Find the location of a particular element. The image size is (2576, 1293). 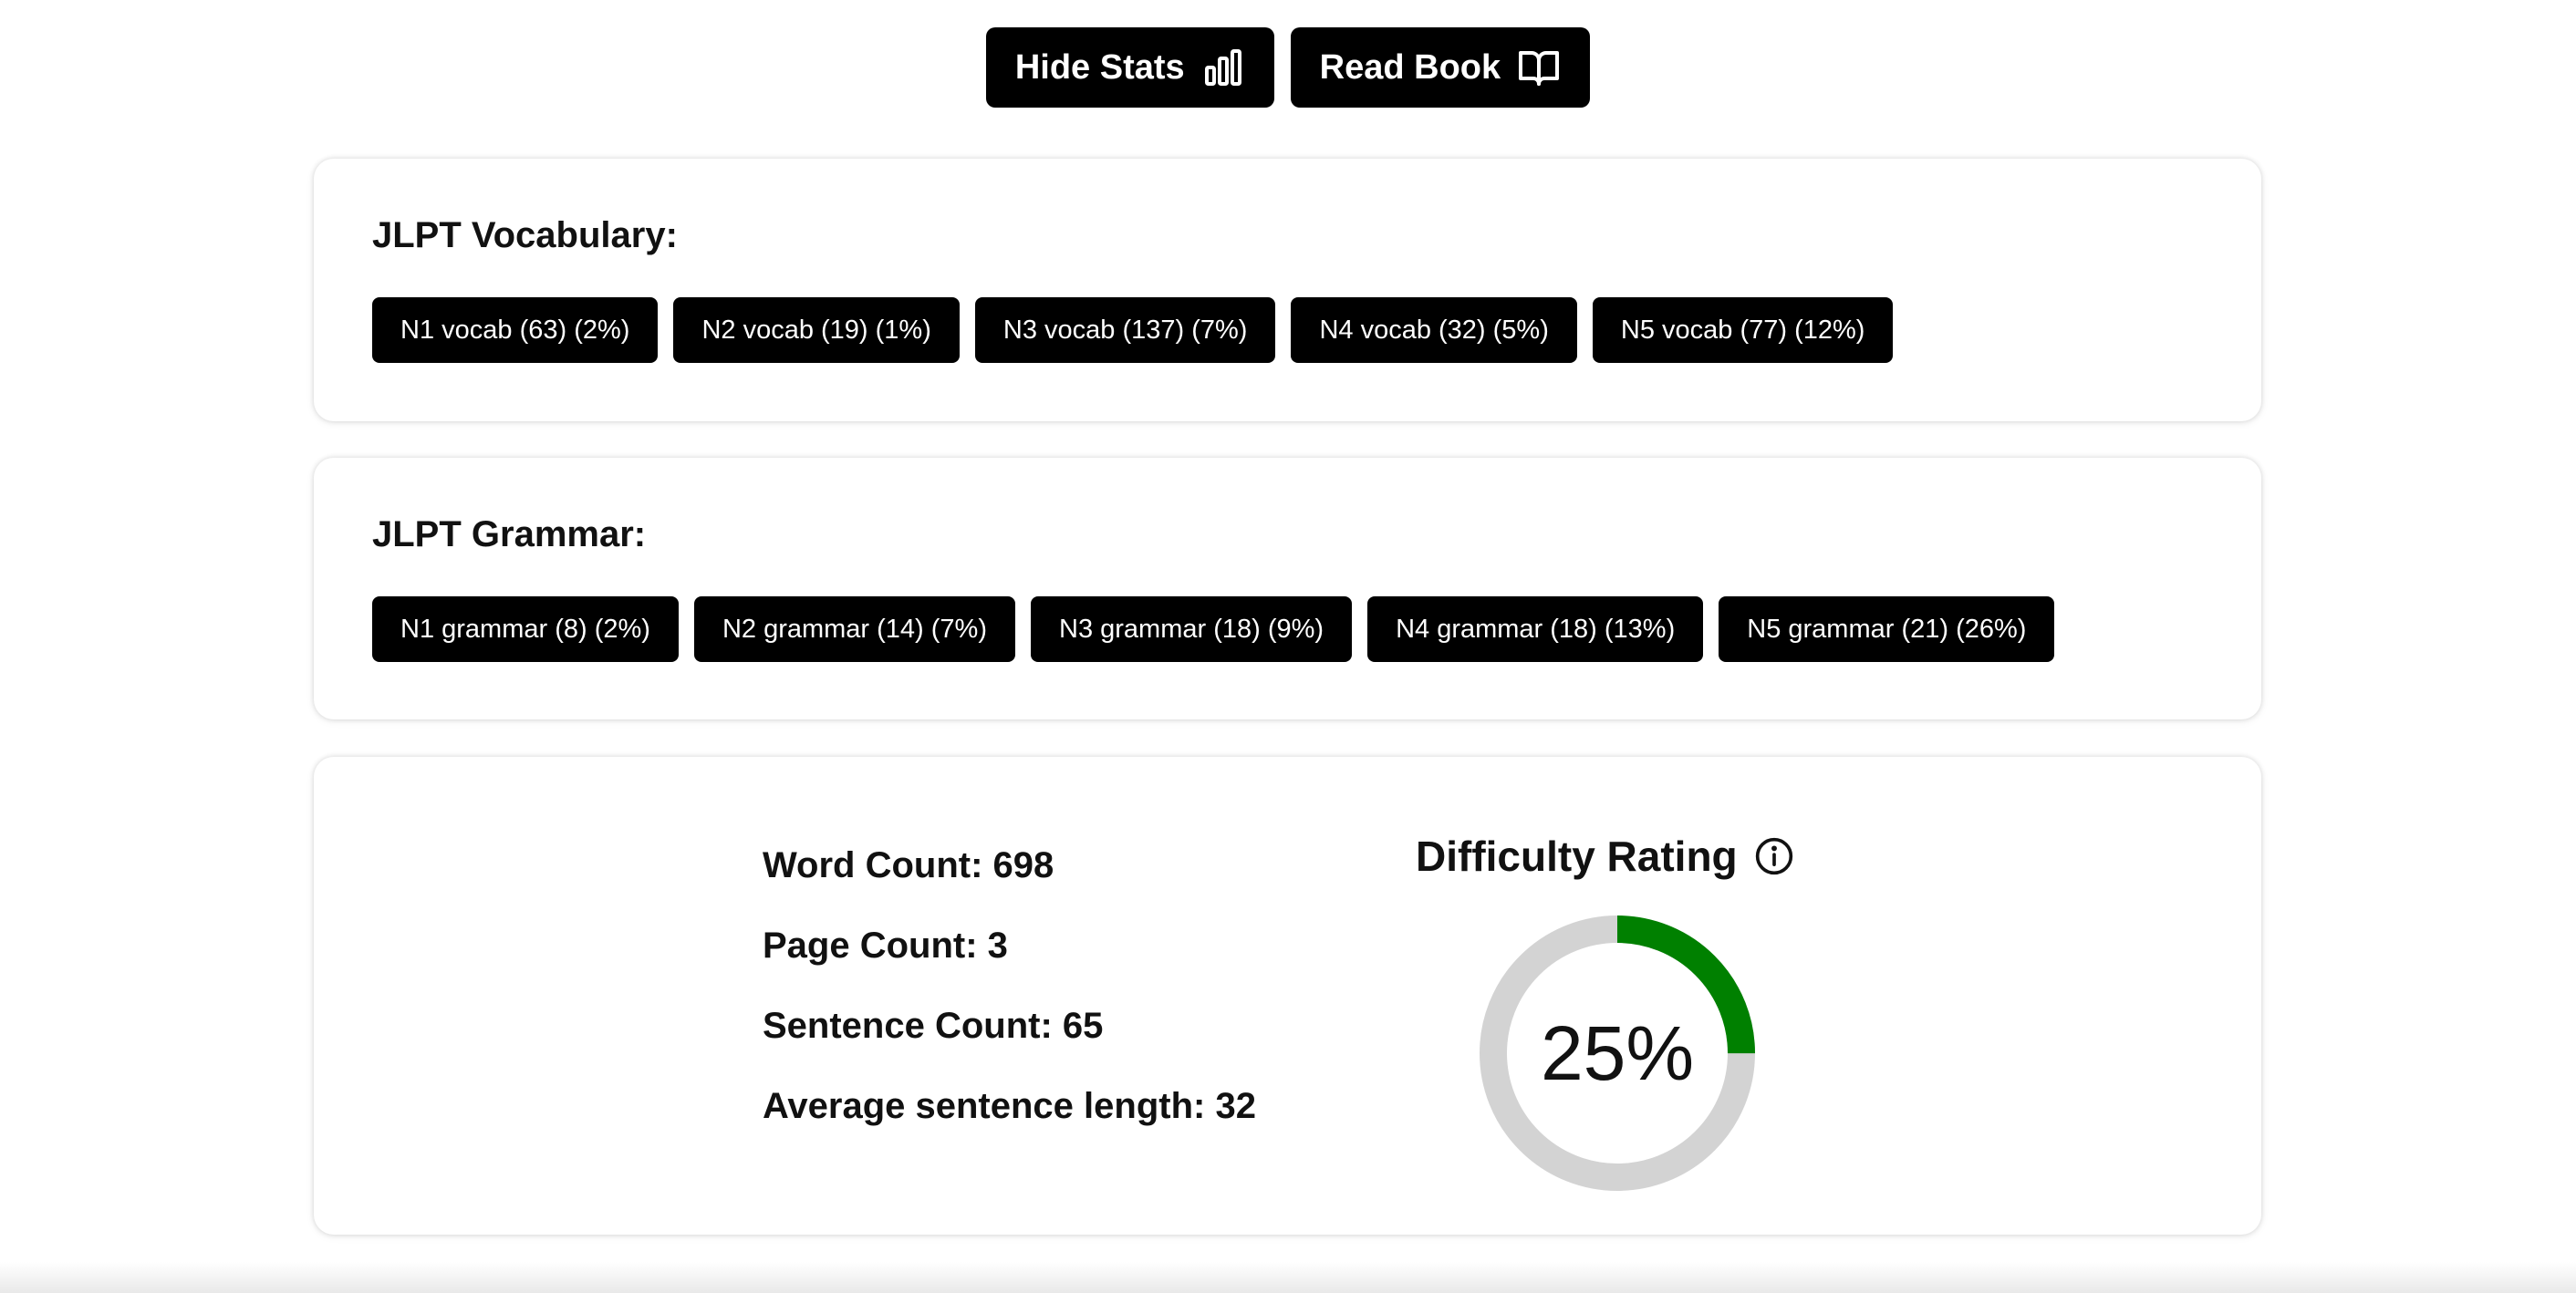

difficulty-title: Difficulty Rating is located at coordinates (1577, 856).